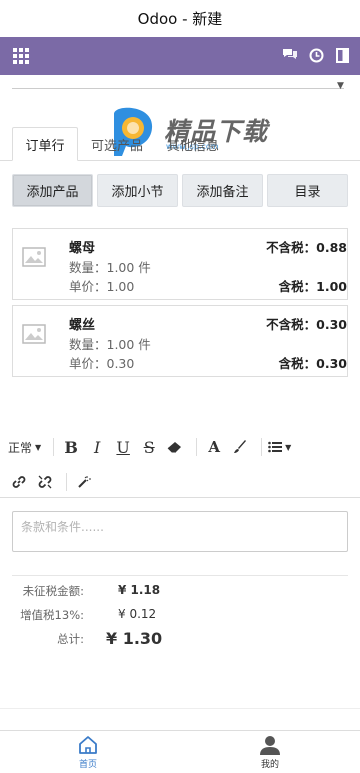 The width and height of the screenshot is (360, 773). I want to click on add-note-button: 添加备注, so click(222, 190).